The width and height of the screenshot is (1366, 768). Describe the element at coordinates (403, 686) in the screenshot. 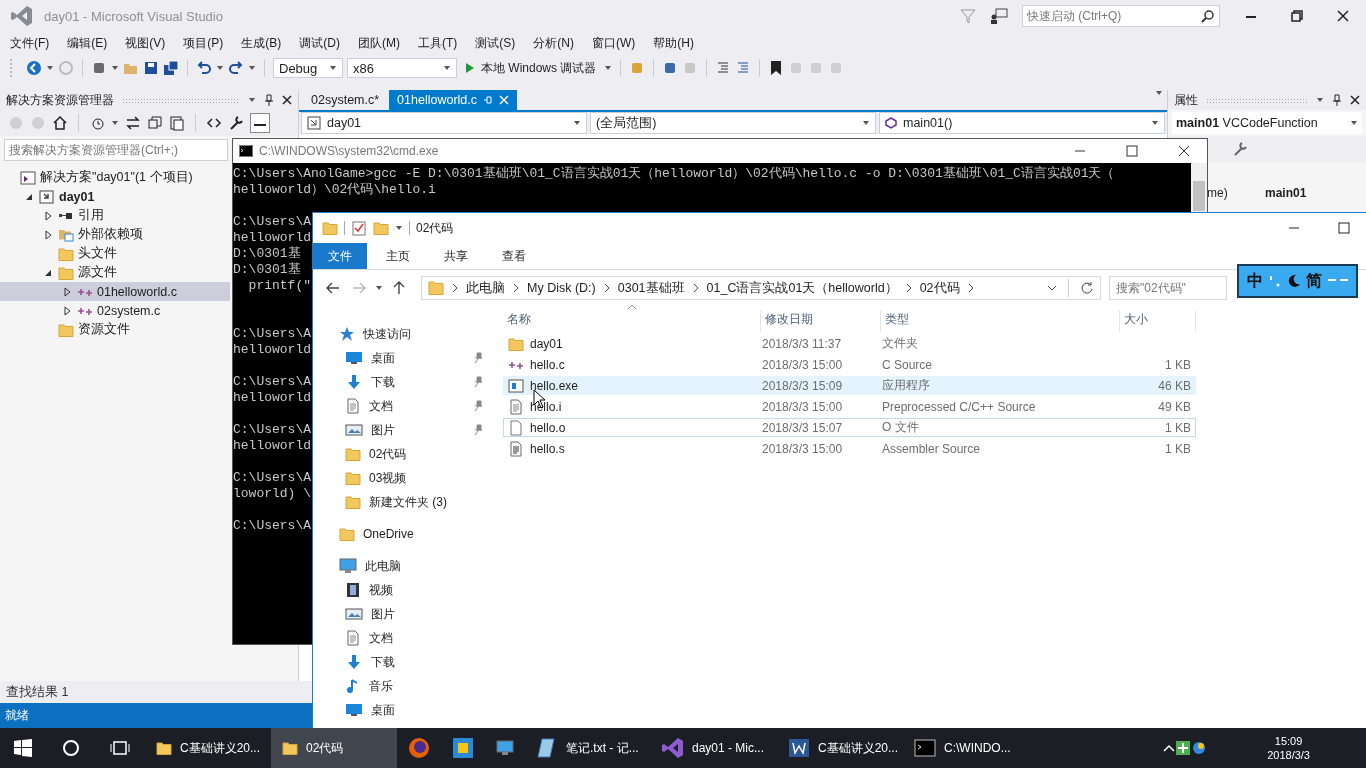

I see `nav-item: 音乐` at that location.